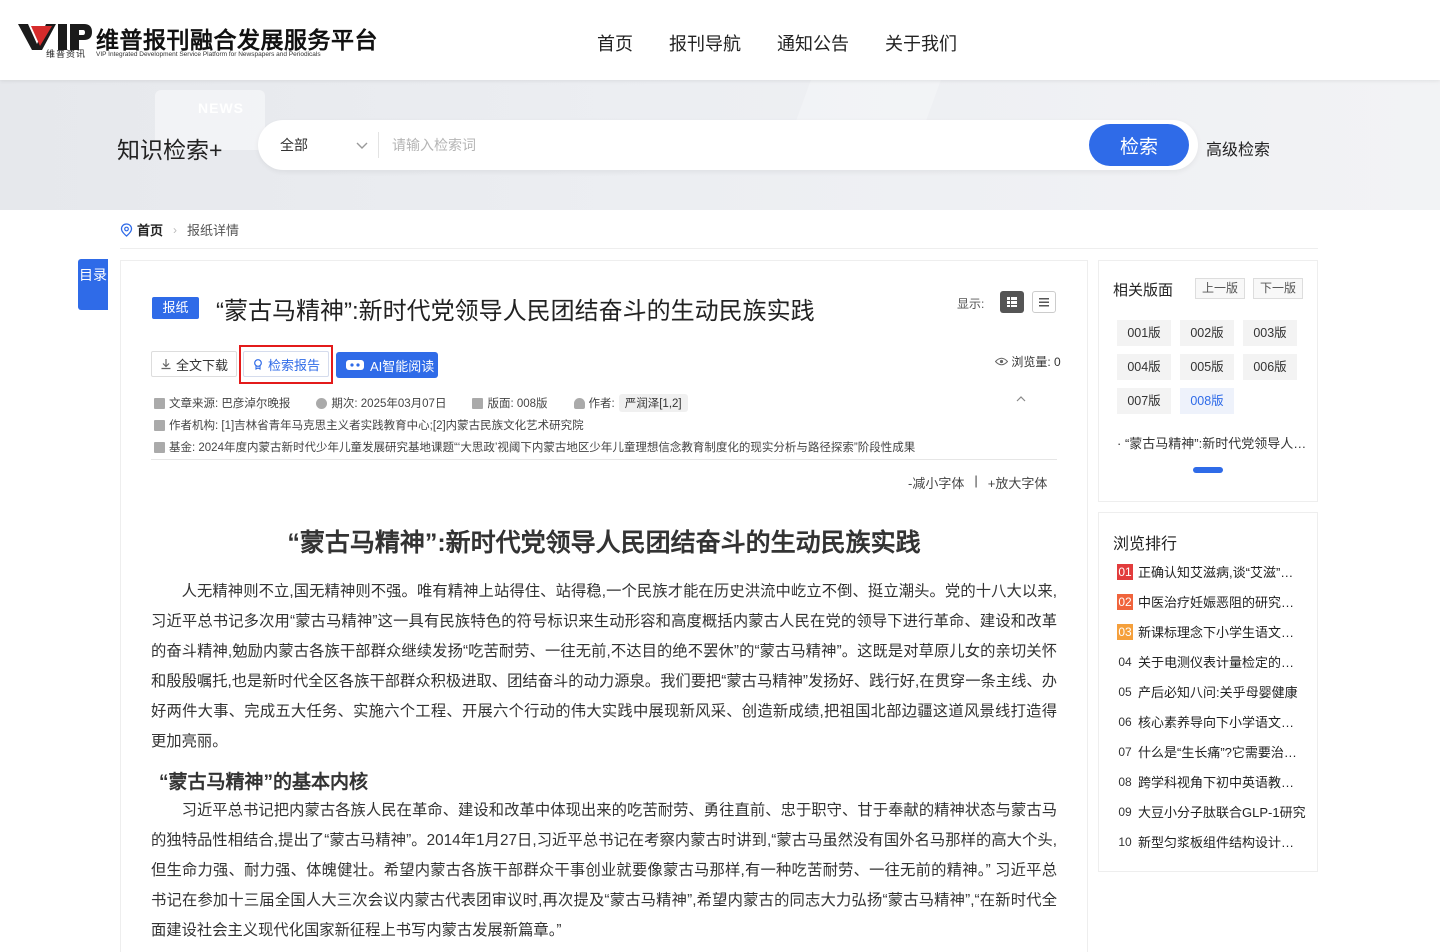 The height and width of the screenshot is (952, 1440). What do you see at coordinates (175, 308) in the screenshot?
I see `type-badge: 报纸` at bounding box center [175, 308].